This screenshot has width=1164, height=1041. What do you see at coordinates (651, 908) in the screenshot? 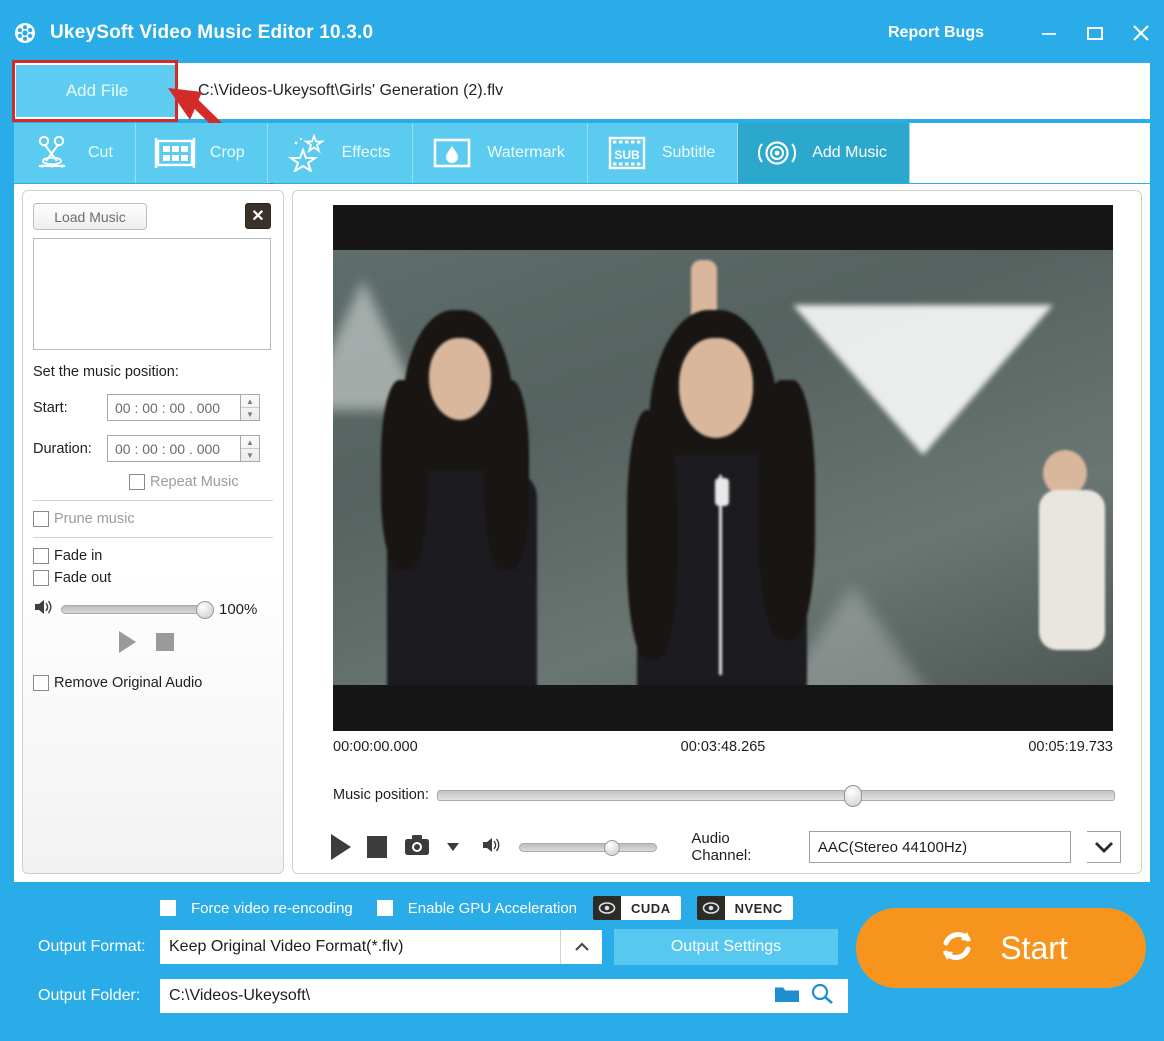
I see `cuda-label: CUDA` at bounding box center [651, 908].